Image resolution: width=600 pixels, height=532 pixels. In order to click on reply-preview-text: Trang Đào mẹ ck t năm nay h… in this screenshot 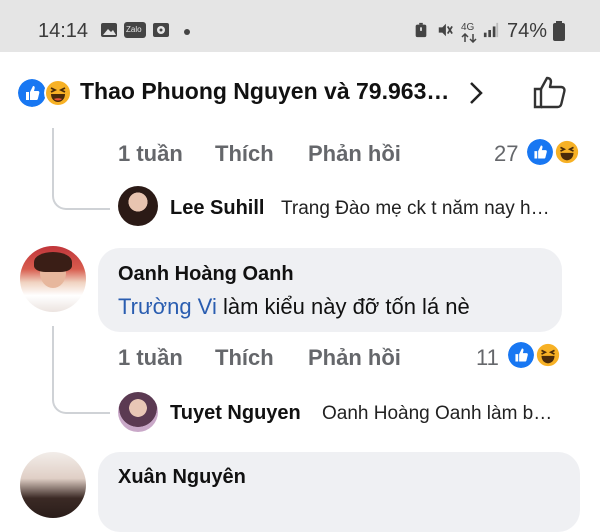, I will do `click(415, 209)`.